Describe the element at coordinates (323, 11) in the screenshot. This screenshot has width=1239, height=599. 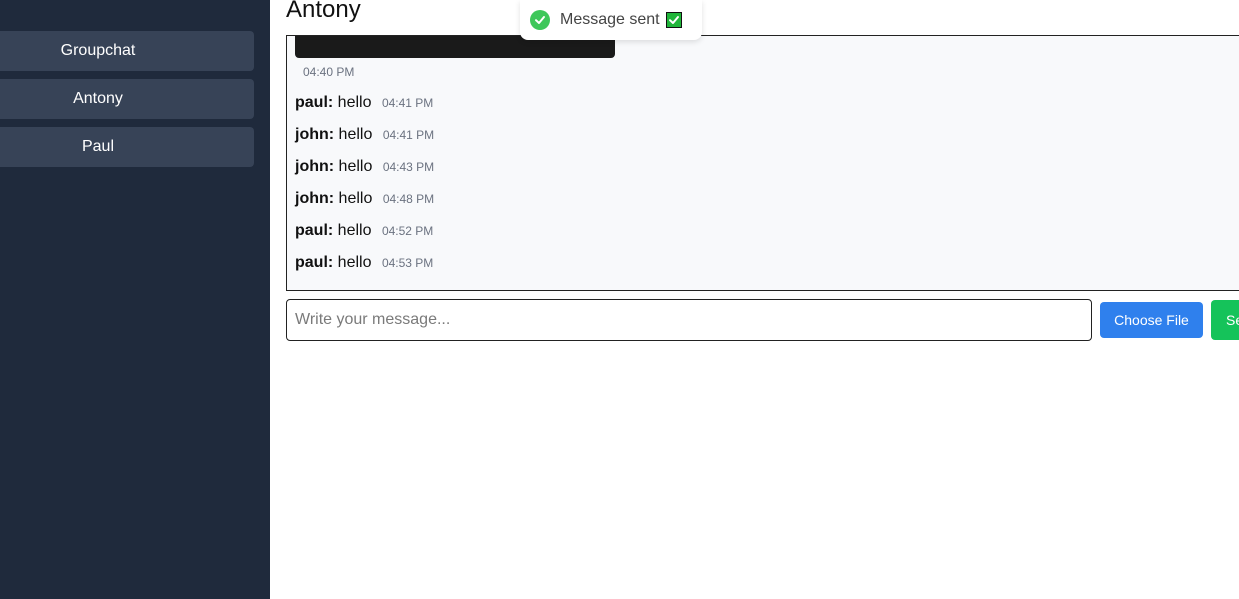
I see `chat-title: Antony` at that location.